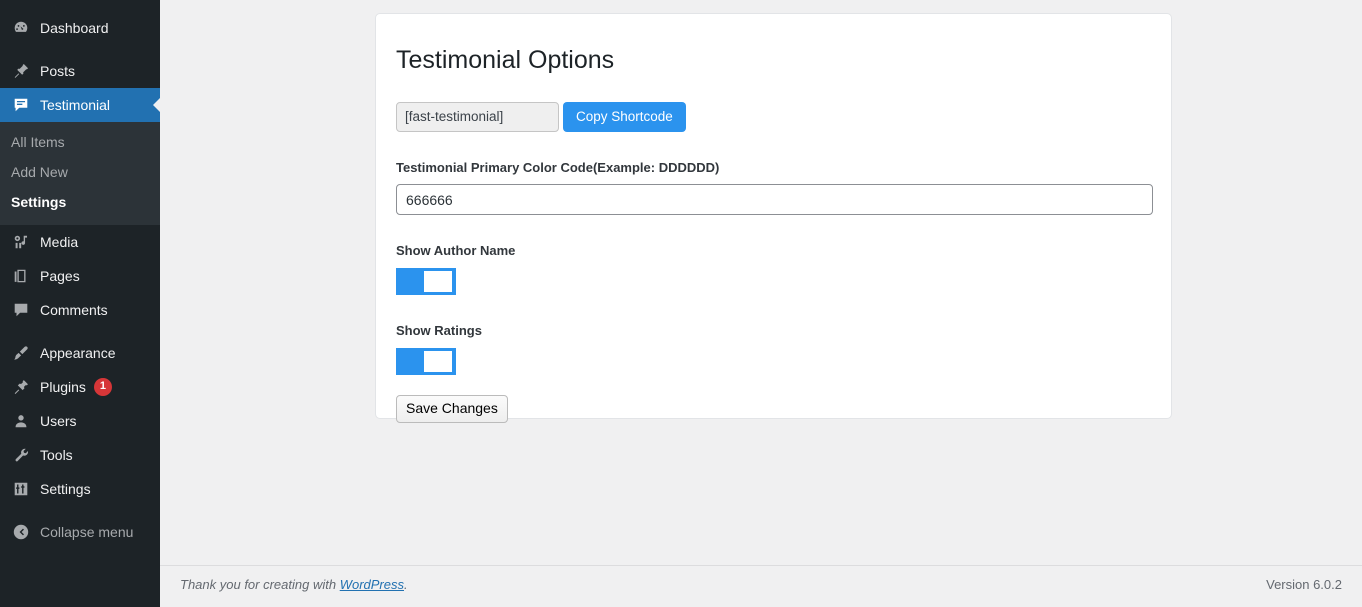 The height and width of the screenshot is (607, 1362). I want to click on show-author-name-toggle, so click(426, 282).